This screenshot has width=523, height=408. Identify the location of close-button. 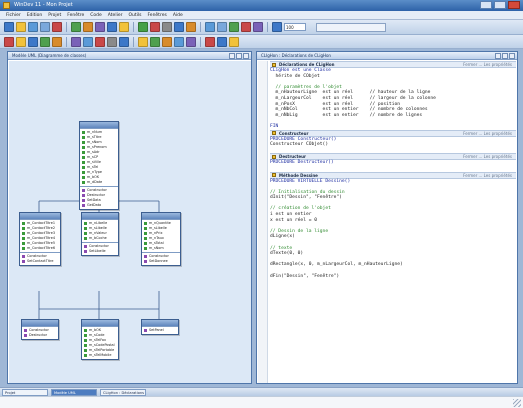
(514, 5).